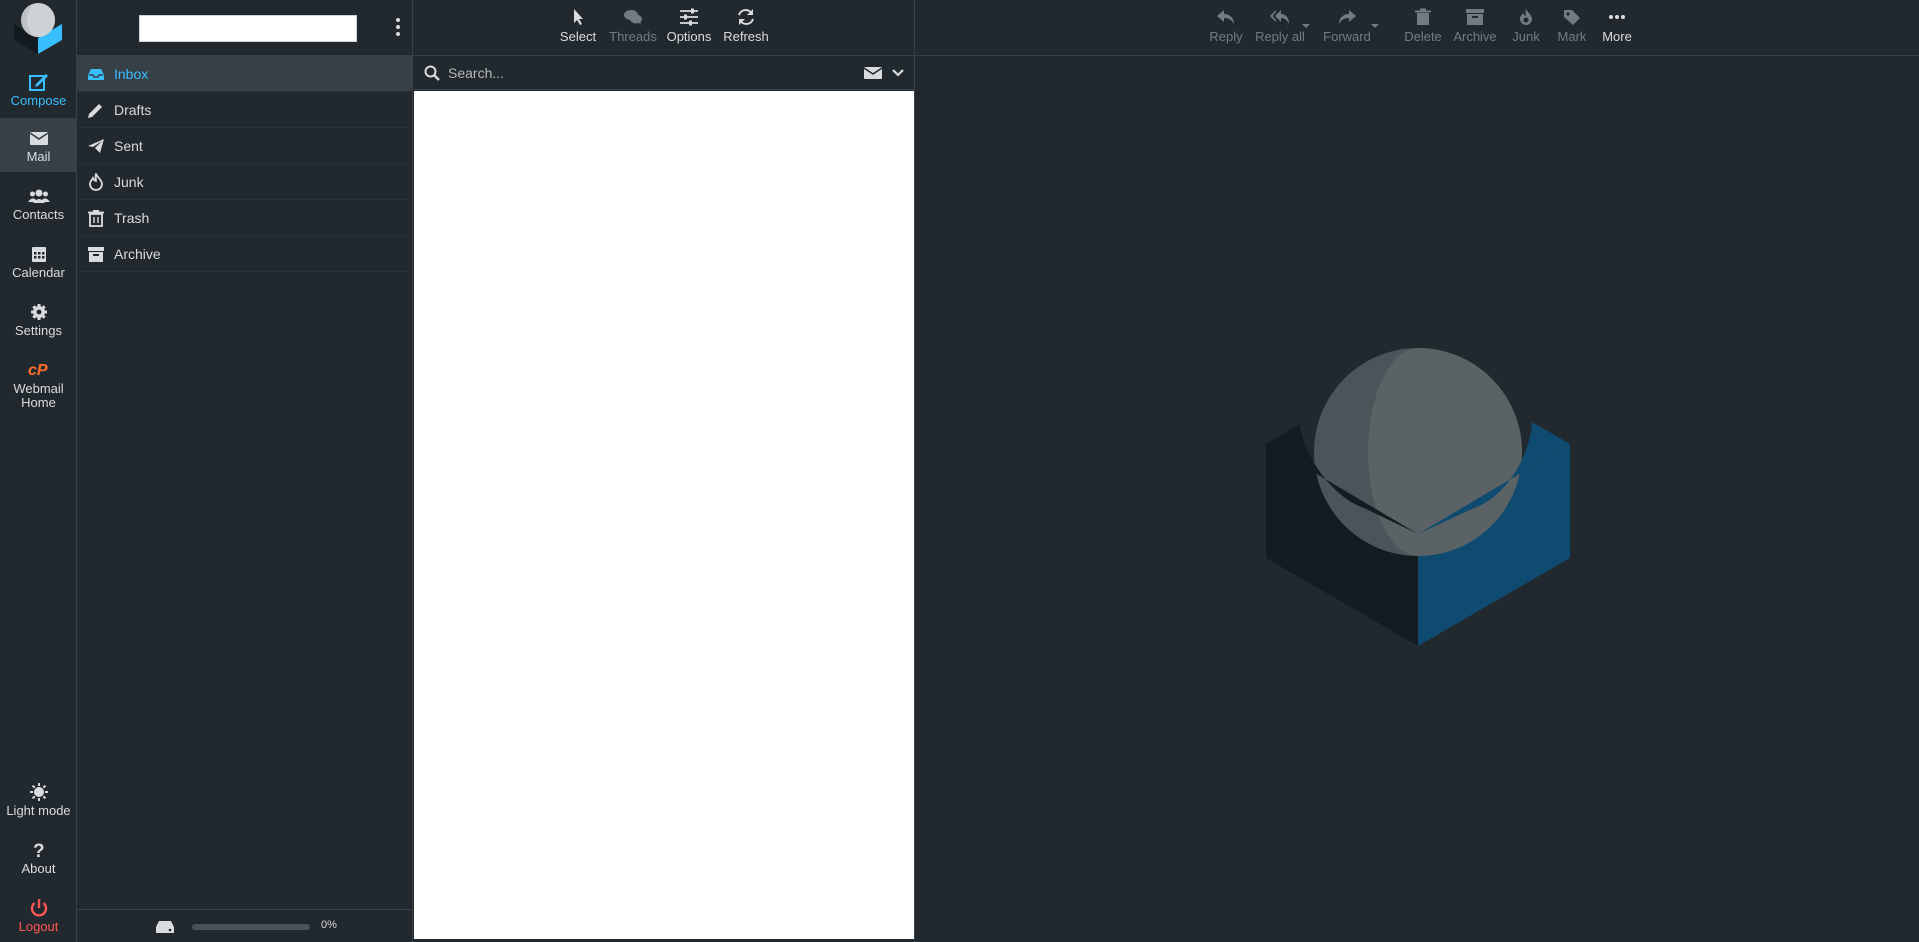 This screenshot has width=1919, height=942. What do you see at coordinates (38, 214) in the screenshot?
I see `nav-contacts-label: Contacts` at bounding box center [38, 214].